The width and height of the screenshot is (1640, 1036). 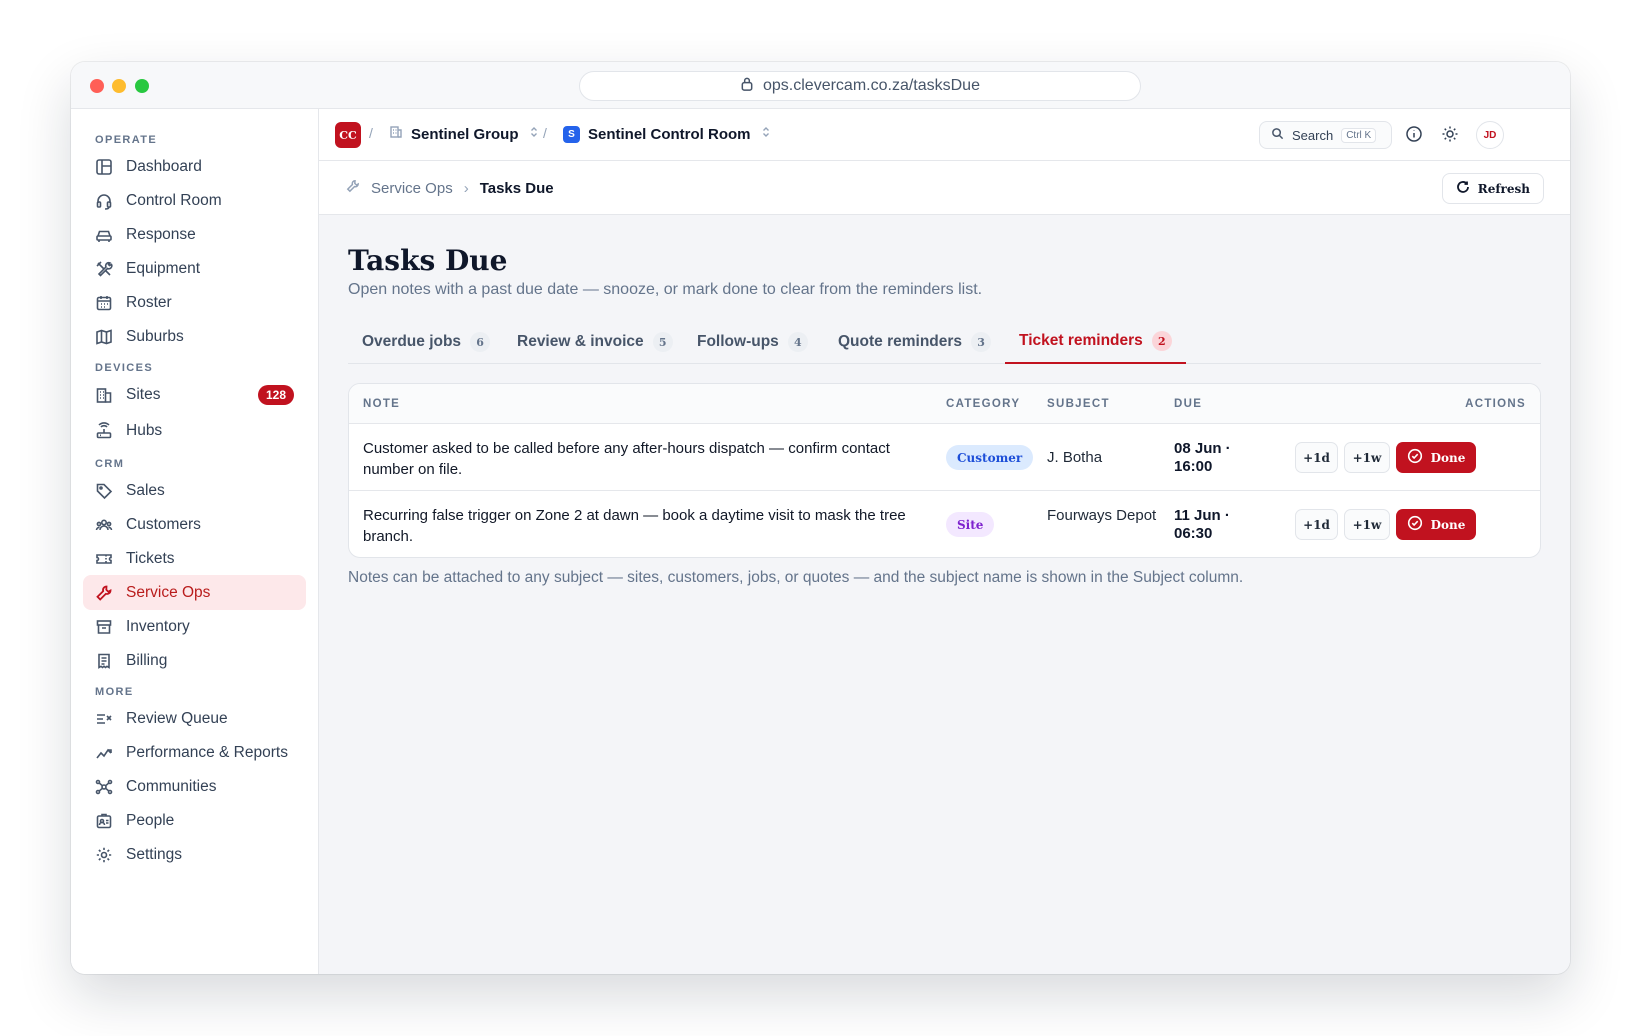 I want to click on sidebar-item-label: Control Room, so click(x=174, y=200).